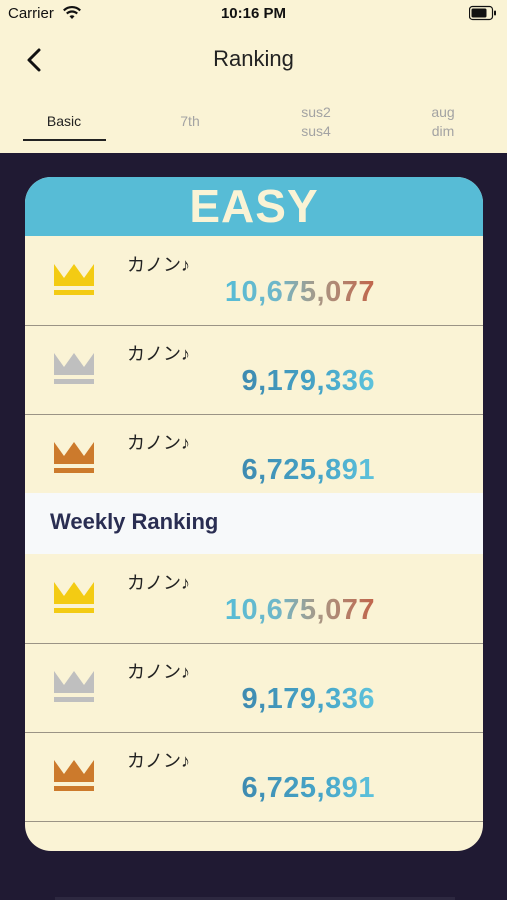 The width and height of the screenshot is (507, 900). I want to click on ranking-row: カノン♪ 10,675,077, so click(254, 281).